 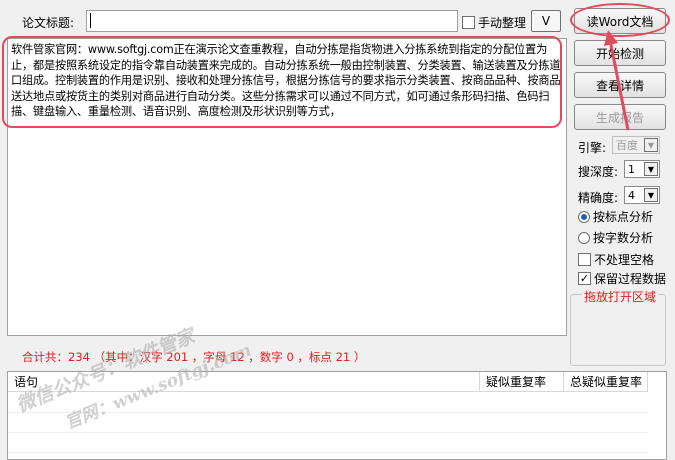 What do you see at coordinates (623, 217) in the screenshot?
I see `radio-punct-label: 按标点分析` at bounding box center [623, 217].